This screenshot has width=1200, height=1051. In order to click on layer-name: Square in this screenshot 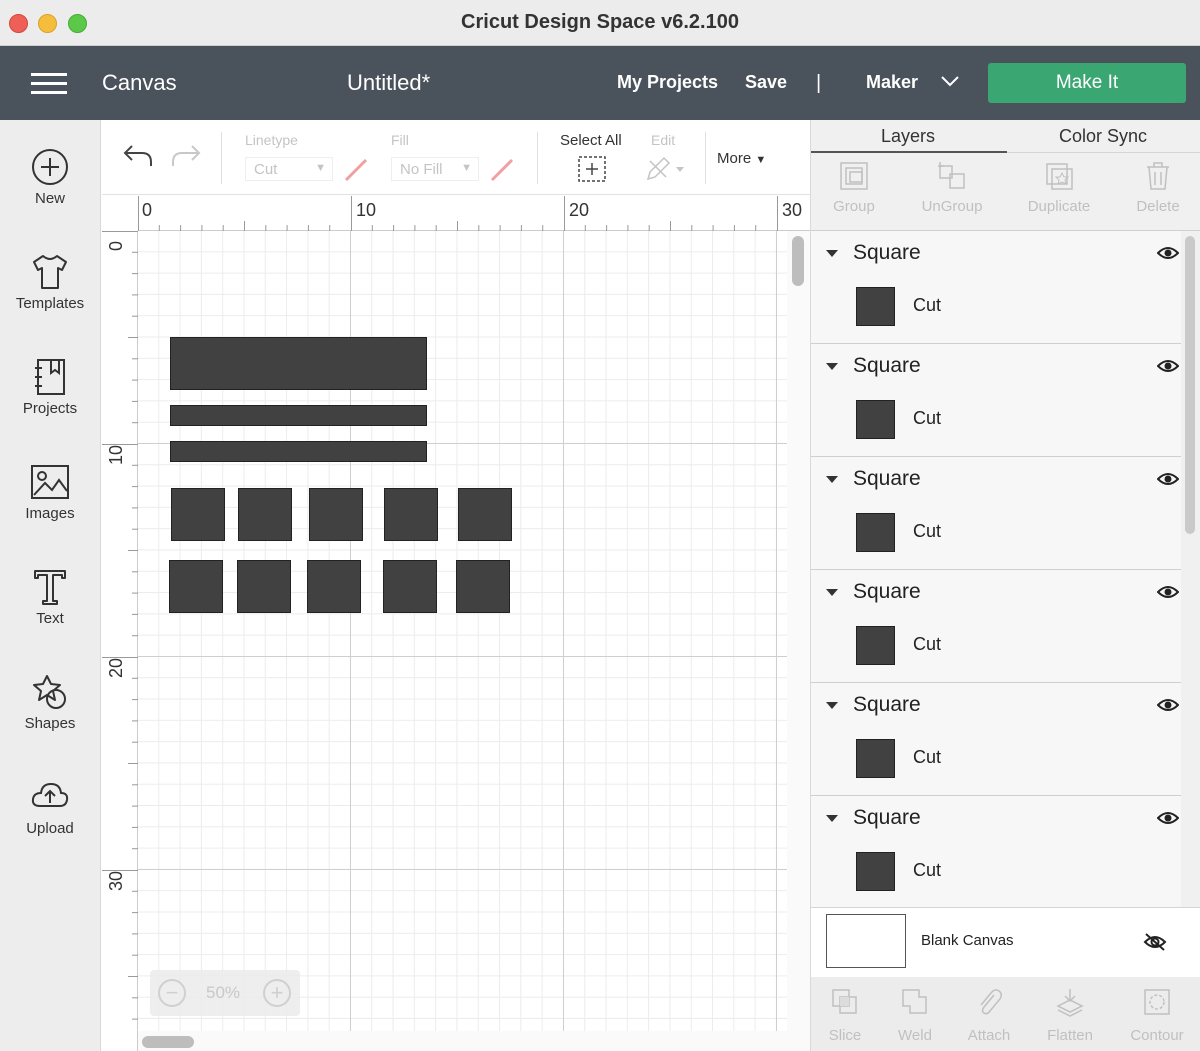, I will do `click(887, 817)`.